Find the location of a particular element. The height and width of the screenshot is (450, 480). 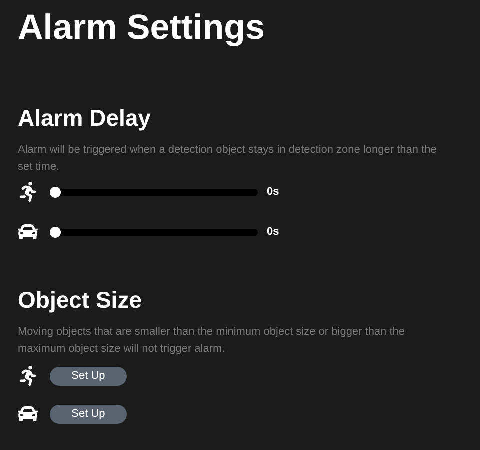

section-description: Alarm will be triggered when a detection object stays in detection zone longer than the set time. is located at coordinates (228, 159).